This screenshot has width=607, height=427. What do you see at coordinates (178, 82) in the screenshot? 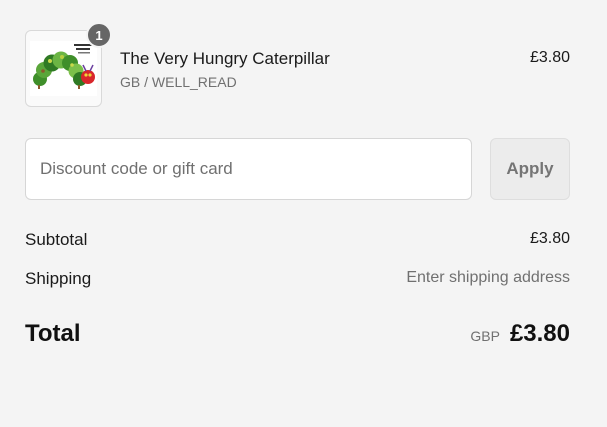
I see `product-variant: GB / WELL_READ` at bounding box center [178, 82].